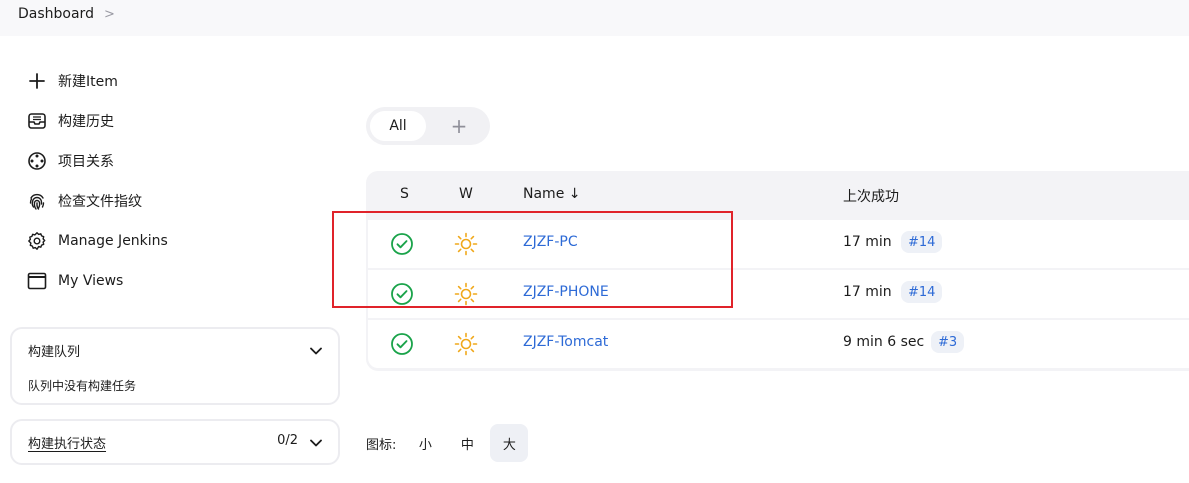 The image size is (1189, 483). What do you see at coordinates (948, 342) in the screenshot?
I see `build-number-link: #3` at bounding box center [948, 342].